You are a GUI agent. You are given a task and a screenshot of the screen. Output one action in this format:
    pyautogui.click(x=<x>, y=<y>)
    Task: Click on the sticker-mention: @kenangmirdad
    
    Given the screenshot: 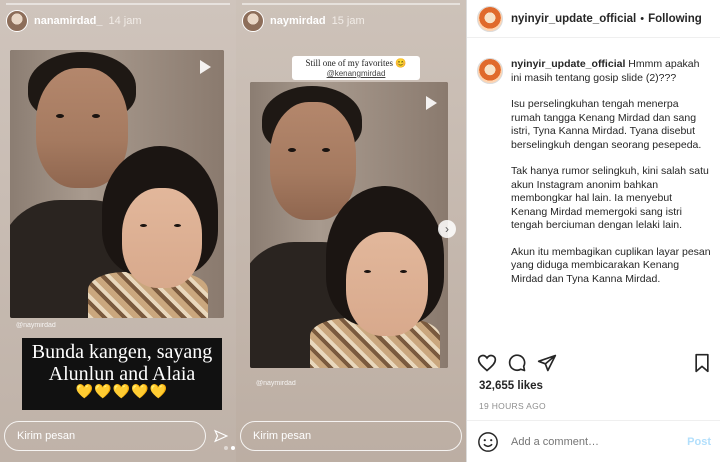 What is the action you would take?
    pyautogui.click(x=356, y=73)
    